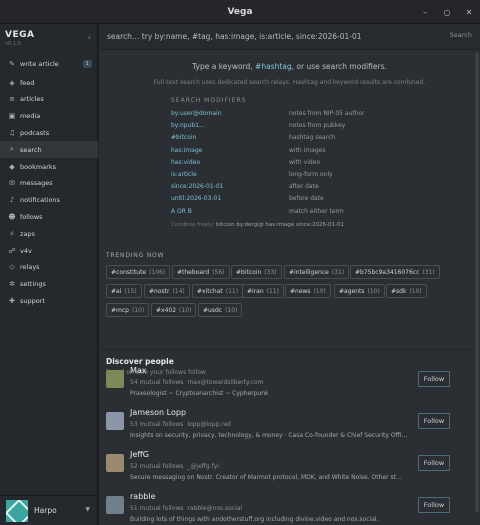 Image resolution: width=480 pixels, height=525 pixels. What do you see at coordinates (308, 291) in the screenshot?
I see `trending-chip: #news (10)` at bounding box center [308, 291].